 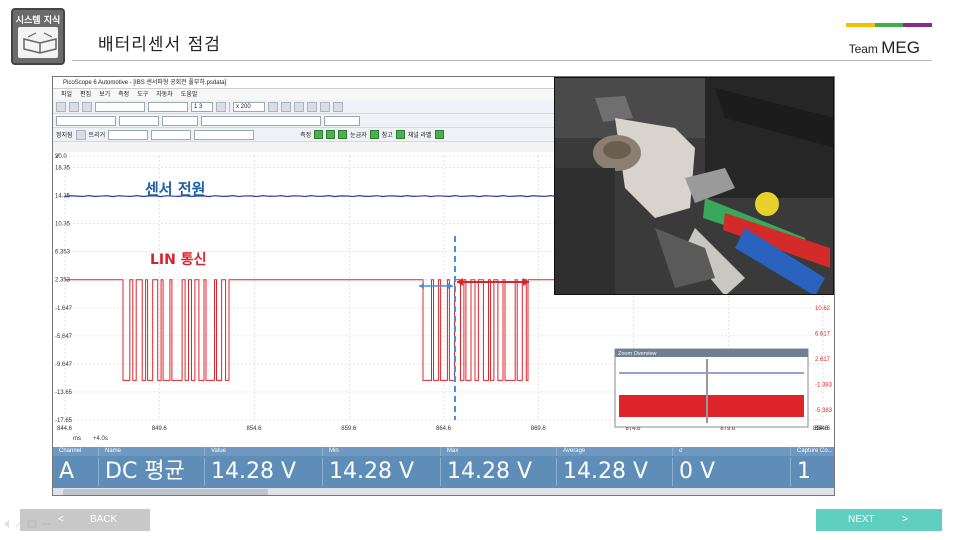 I want to click on x-offset-label: +4.0s, so click(x=100, y=439).